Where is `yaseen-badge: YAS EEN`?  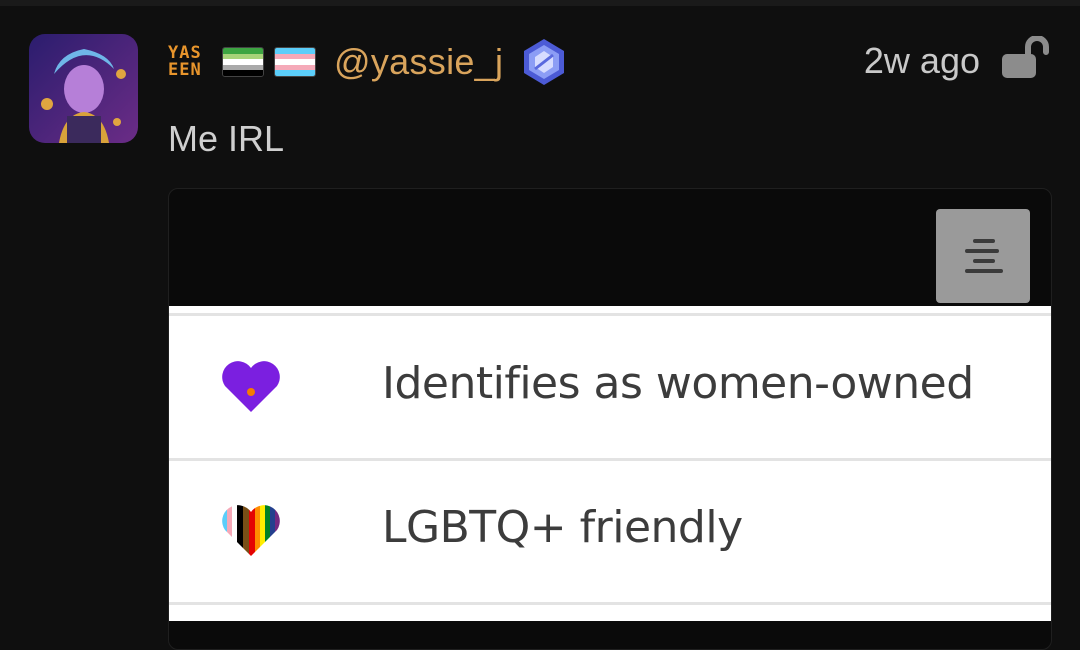 yaseen-badge: YAS EEN is located at coordinates (185, 61).